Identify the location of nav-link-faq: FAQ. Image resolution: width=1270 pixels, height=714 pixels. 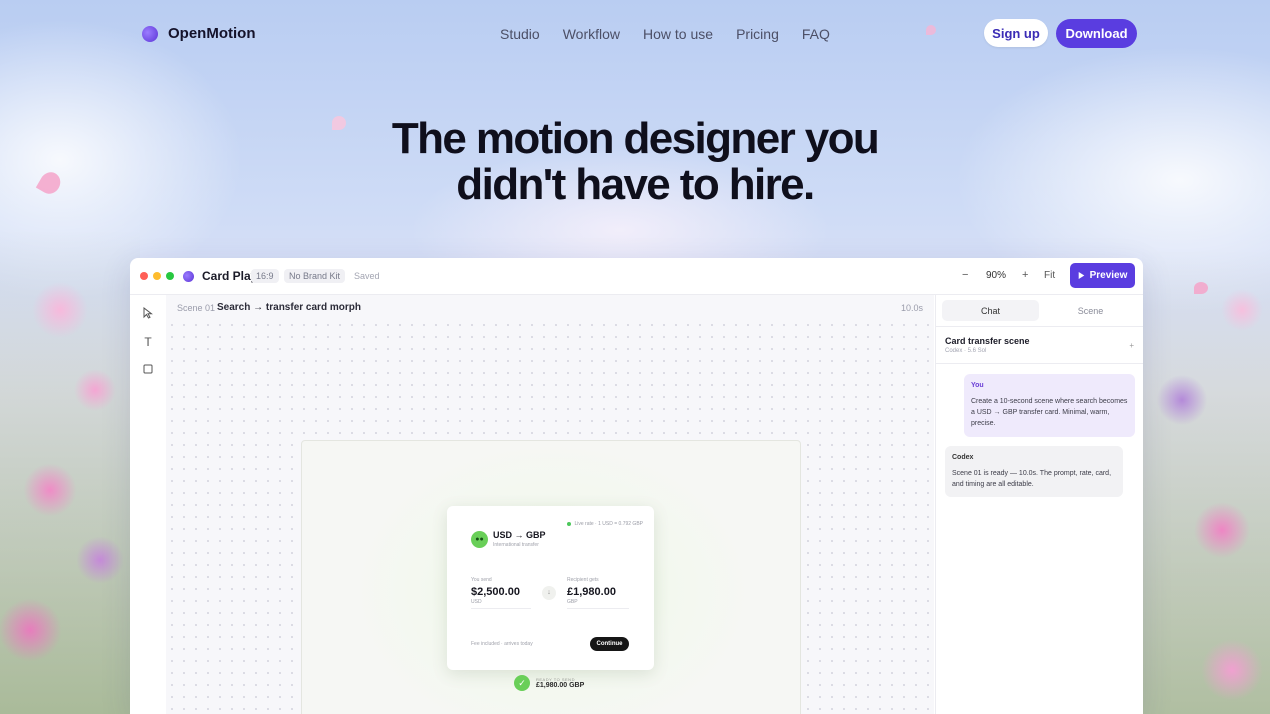
(816, 34).